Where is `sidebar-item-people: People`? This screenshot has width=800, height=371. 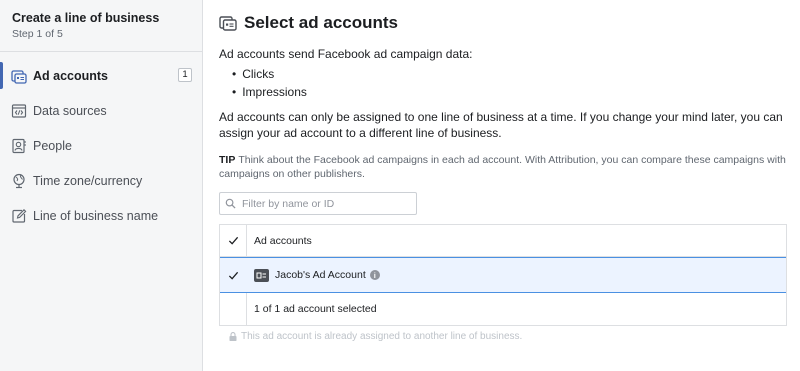 sidebar-item-people: People is located at coordinates (101, 145).